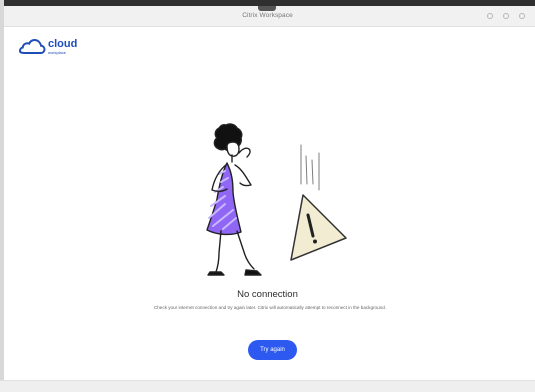 This screenshot has height=392, width=535. I want to click on cloud-icon, so click(32, 46).